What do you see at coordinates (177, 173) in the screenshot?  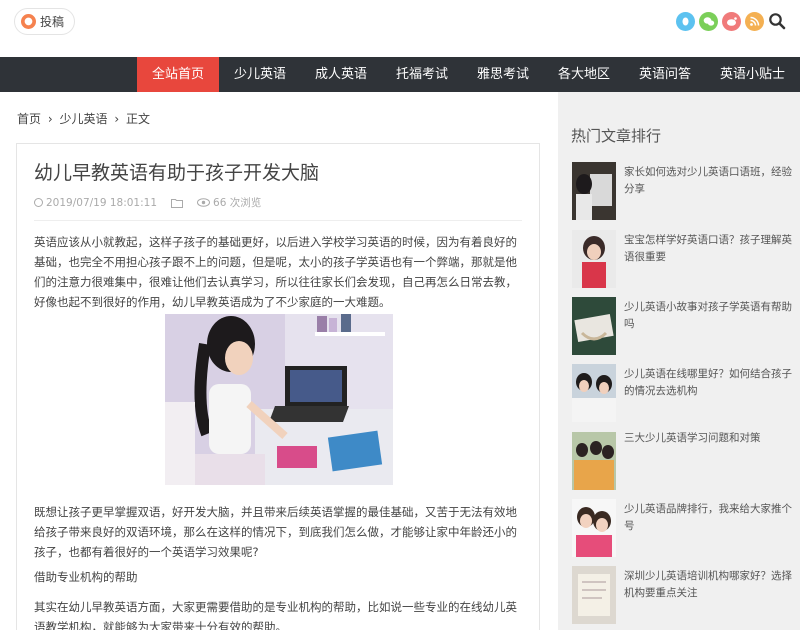 I see `article-title: 幼儿早教英语有助于孩子开发大脑` at bounding box center [177, 173].